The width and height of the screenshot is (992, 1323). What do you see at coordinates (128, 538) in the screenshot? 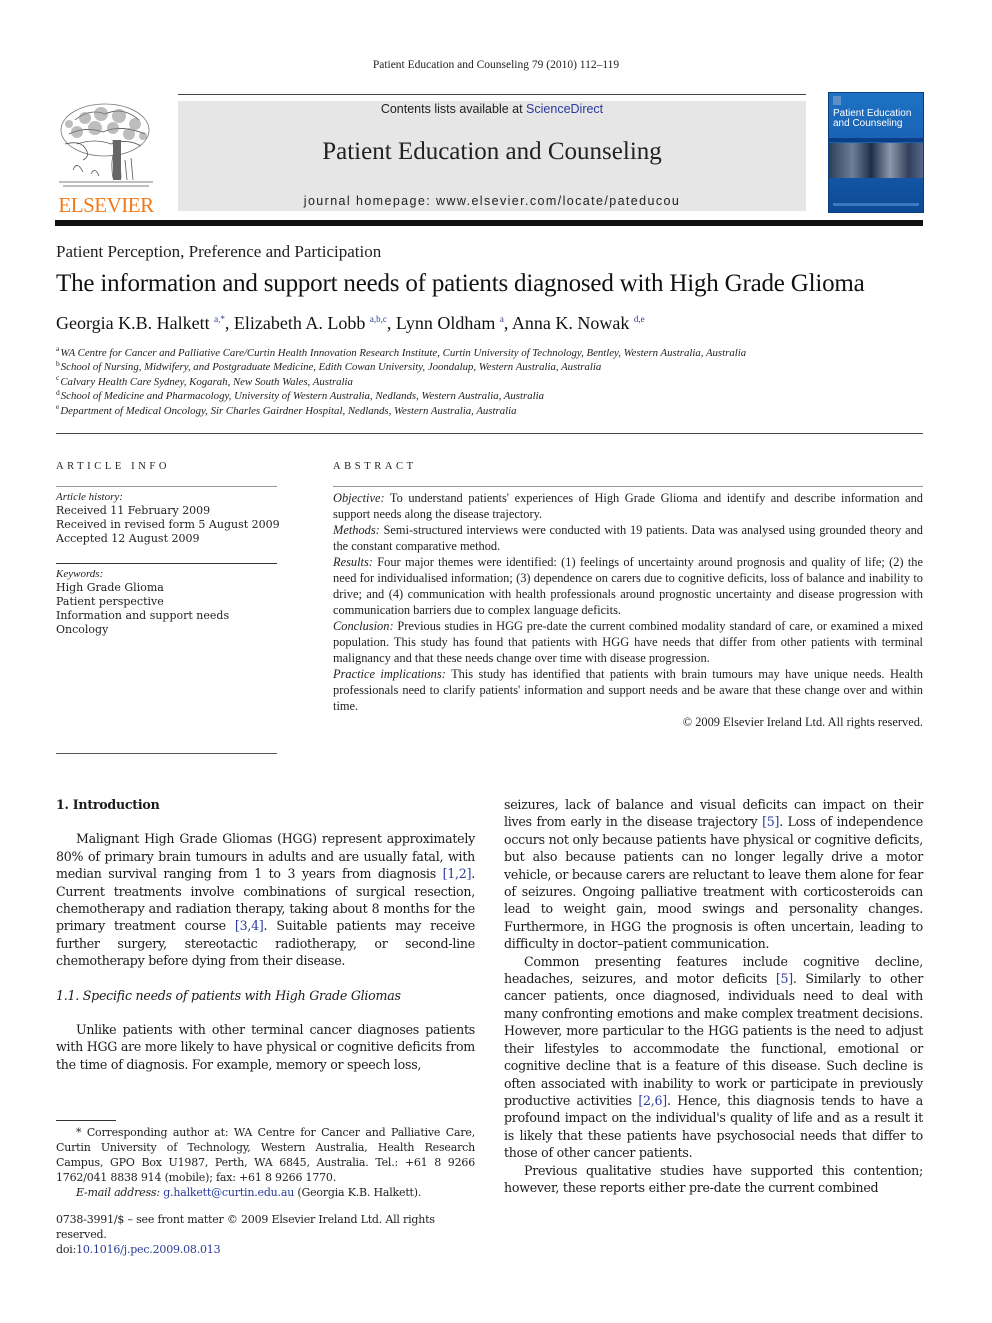
I see `history-item: Accepted 12 August 2009` at bounding box center [128, 538].